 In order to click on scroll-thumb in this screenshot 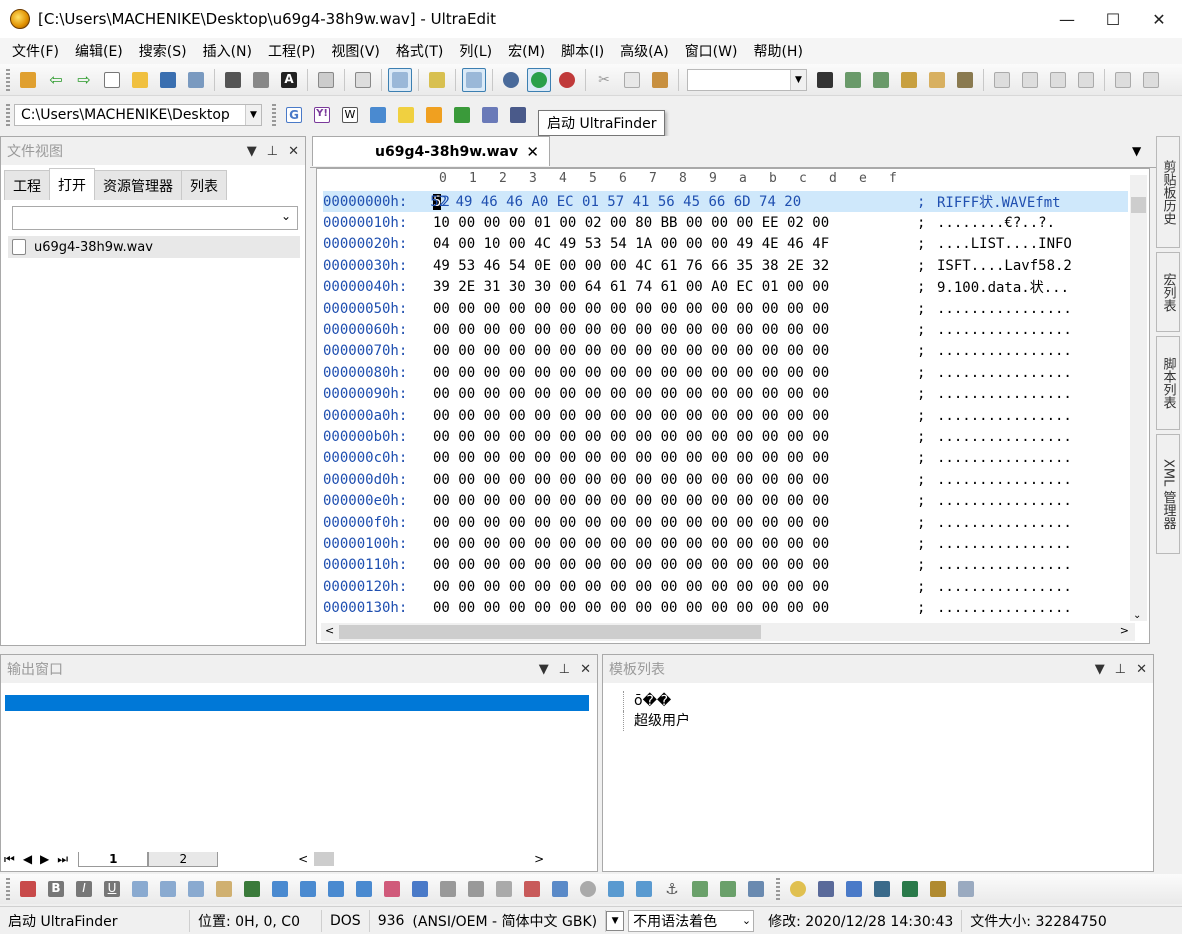, I will do `click(550, 632)`.